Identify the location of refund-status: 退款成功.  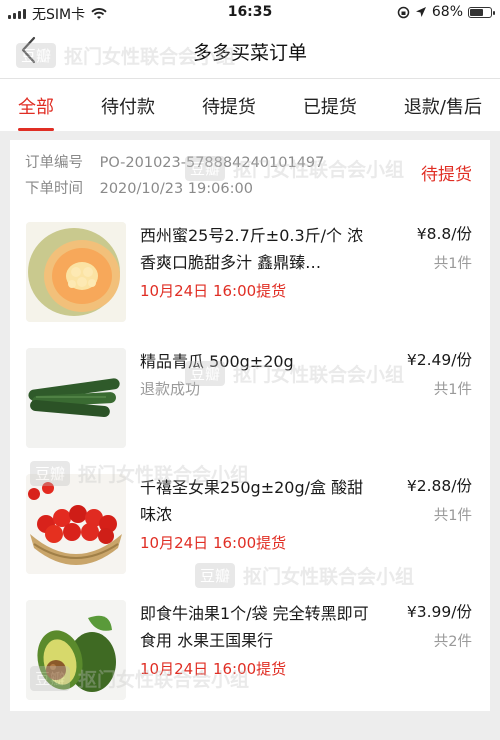
(170, 389).